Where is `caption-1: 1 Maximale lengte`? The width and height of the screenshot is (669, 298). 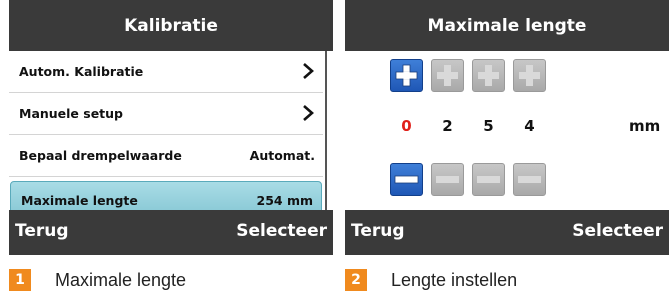
caption-1: 1 Maximale lengte is located at coordinates (97, 280).